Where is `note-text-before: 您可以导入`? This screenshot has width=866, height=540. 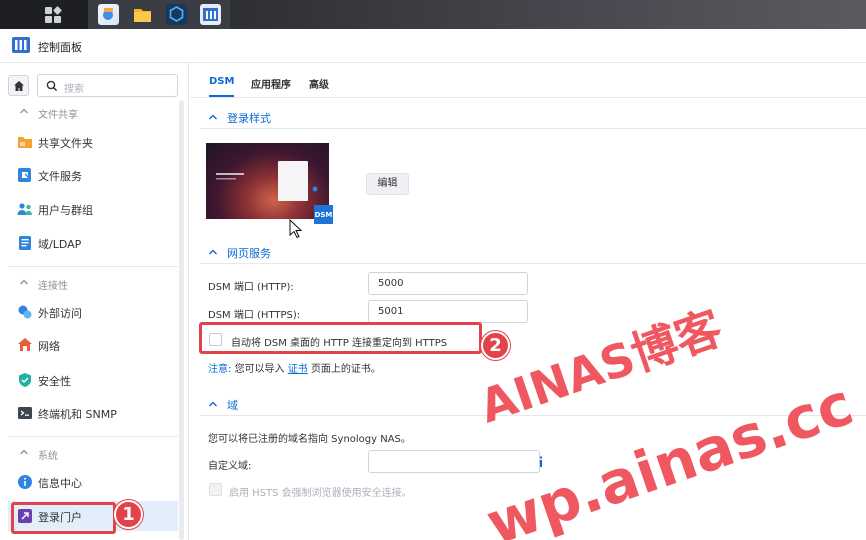
note-text-before: 您可以导入 is located at coordinates (259, 369).